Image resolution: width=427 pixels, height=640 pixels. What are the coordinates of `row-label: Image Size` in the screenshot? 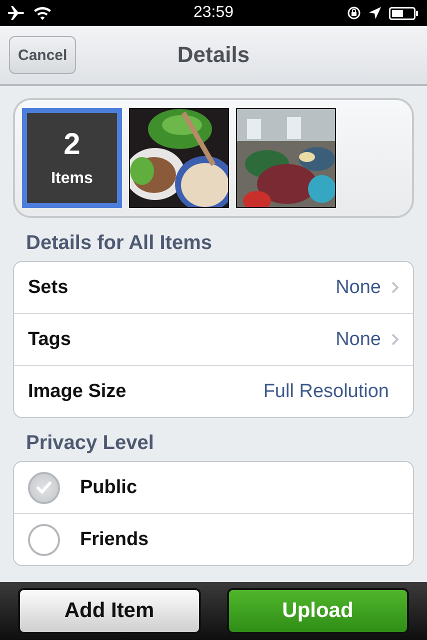 It's located at (78, 391).